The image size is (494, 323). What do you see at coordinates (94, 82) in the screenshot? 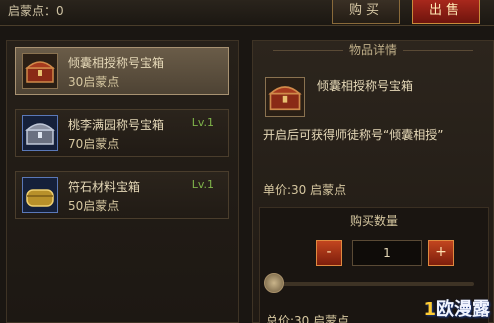
I see `item-price: 30启蒙点` at bounding box center [94, 82].